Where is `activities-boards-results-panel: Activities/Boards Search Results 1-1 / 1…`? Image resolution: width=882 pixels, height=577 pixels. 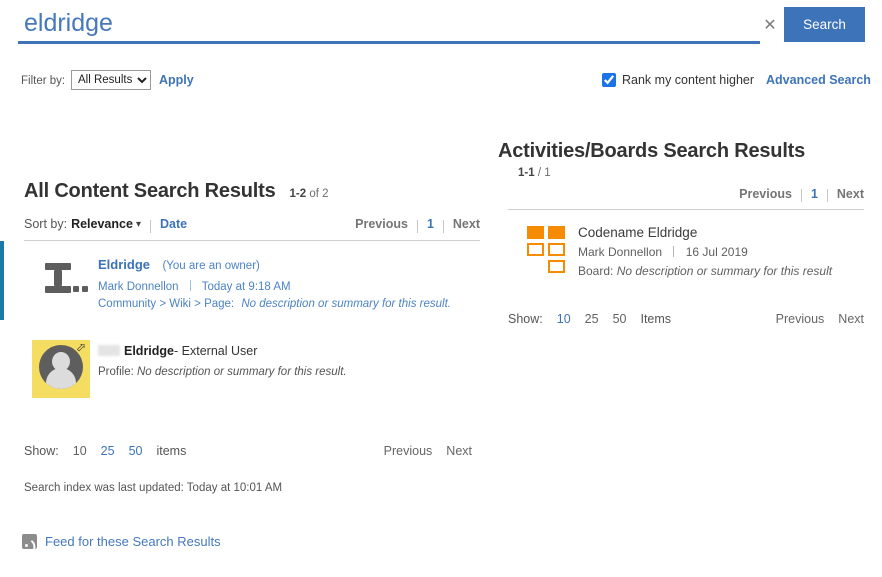 activities-boards-results-panel: Activities/Boards Search Results 1-1 / 1… is located at coordinates (686, 233).